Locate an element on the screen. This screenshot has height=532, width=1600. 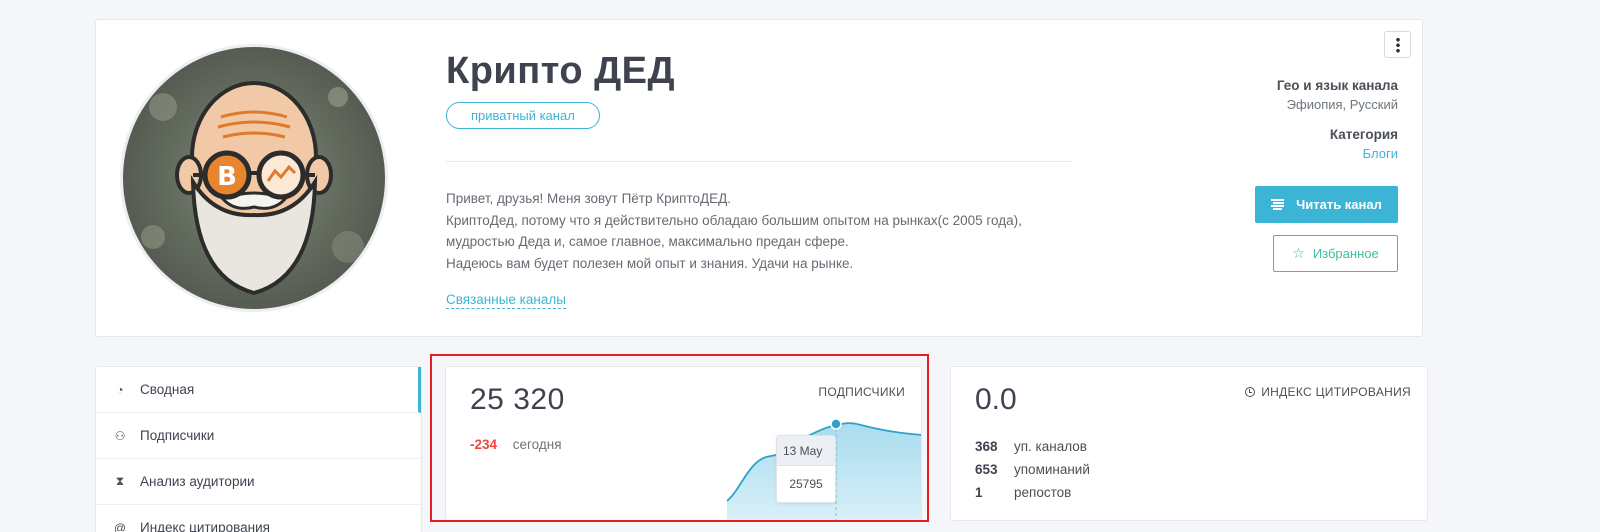
category-link: Блоги is located at coordinates (1364, 153).